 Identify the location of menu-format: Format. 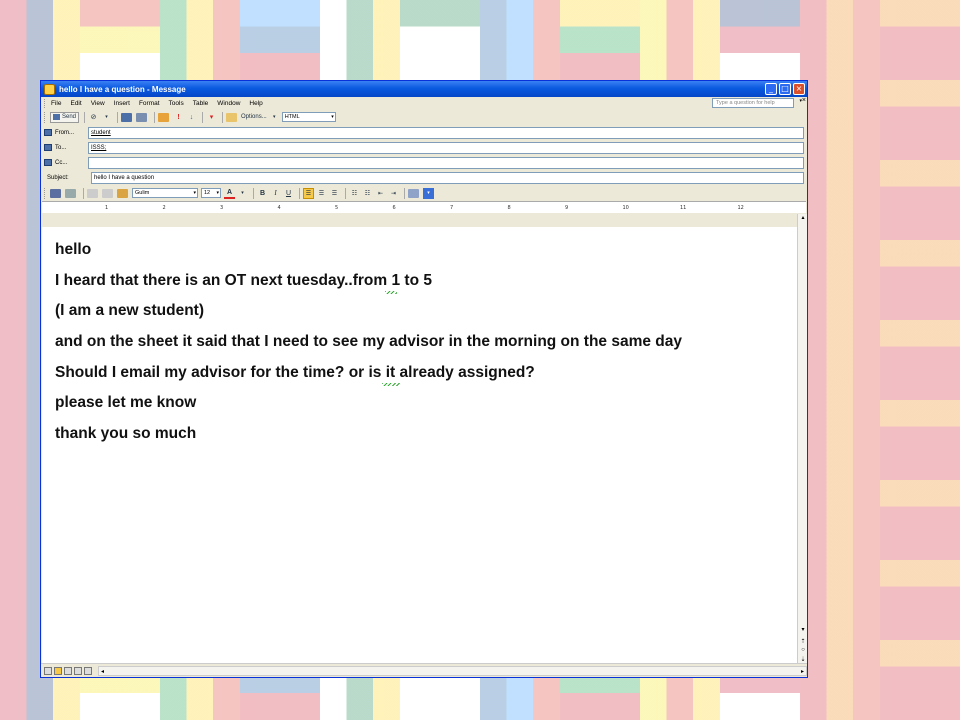
(149, 103).